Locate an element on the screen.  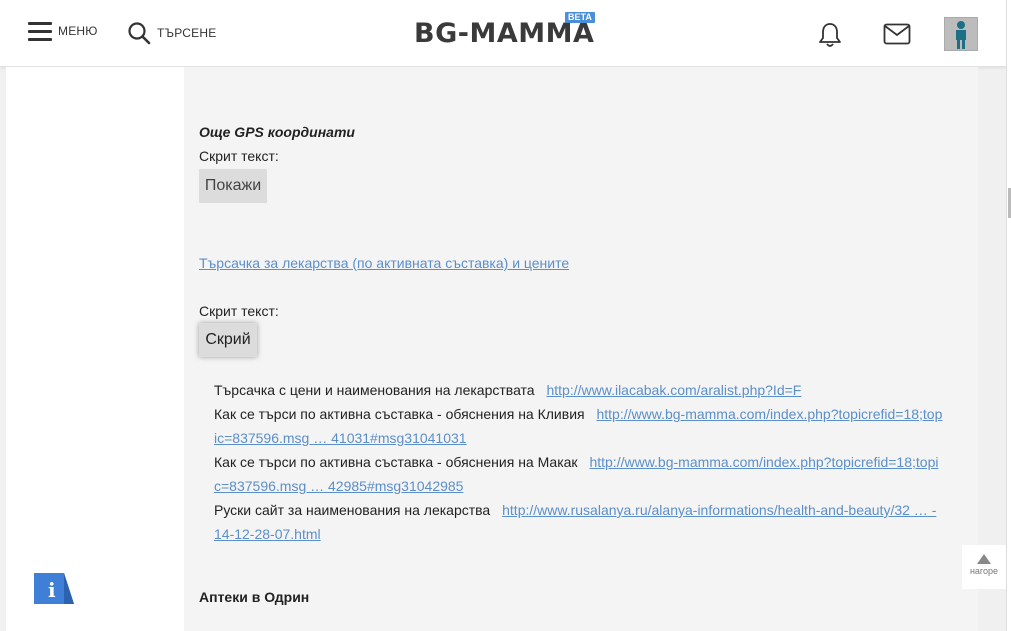
person-icon is located at coordinates (961, 34).